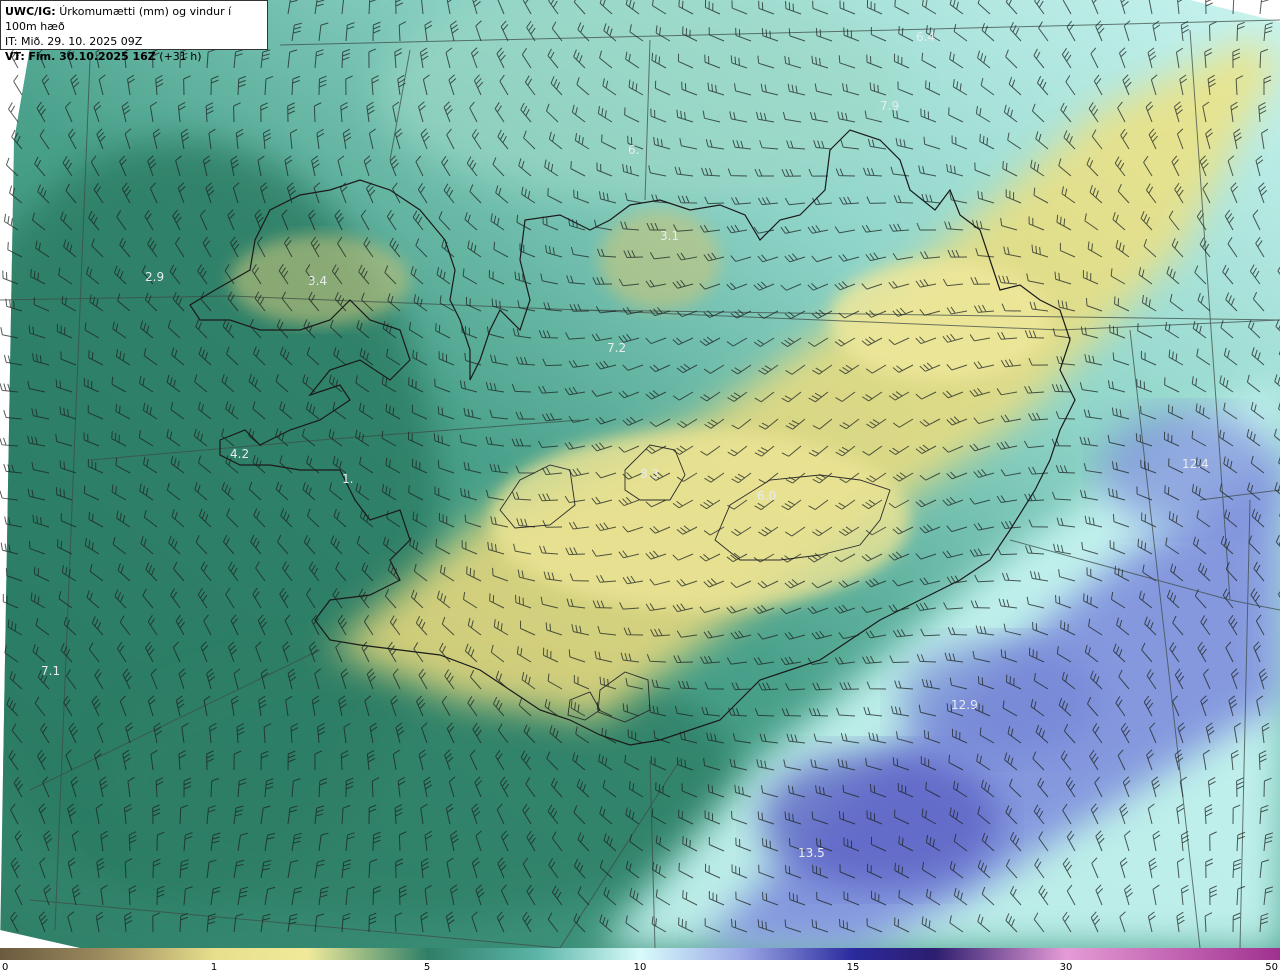 This screenshot has width=1280, height=978. I want to click on precipitation-colorbar, so click(640, 954).